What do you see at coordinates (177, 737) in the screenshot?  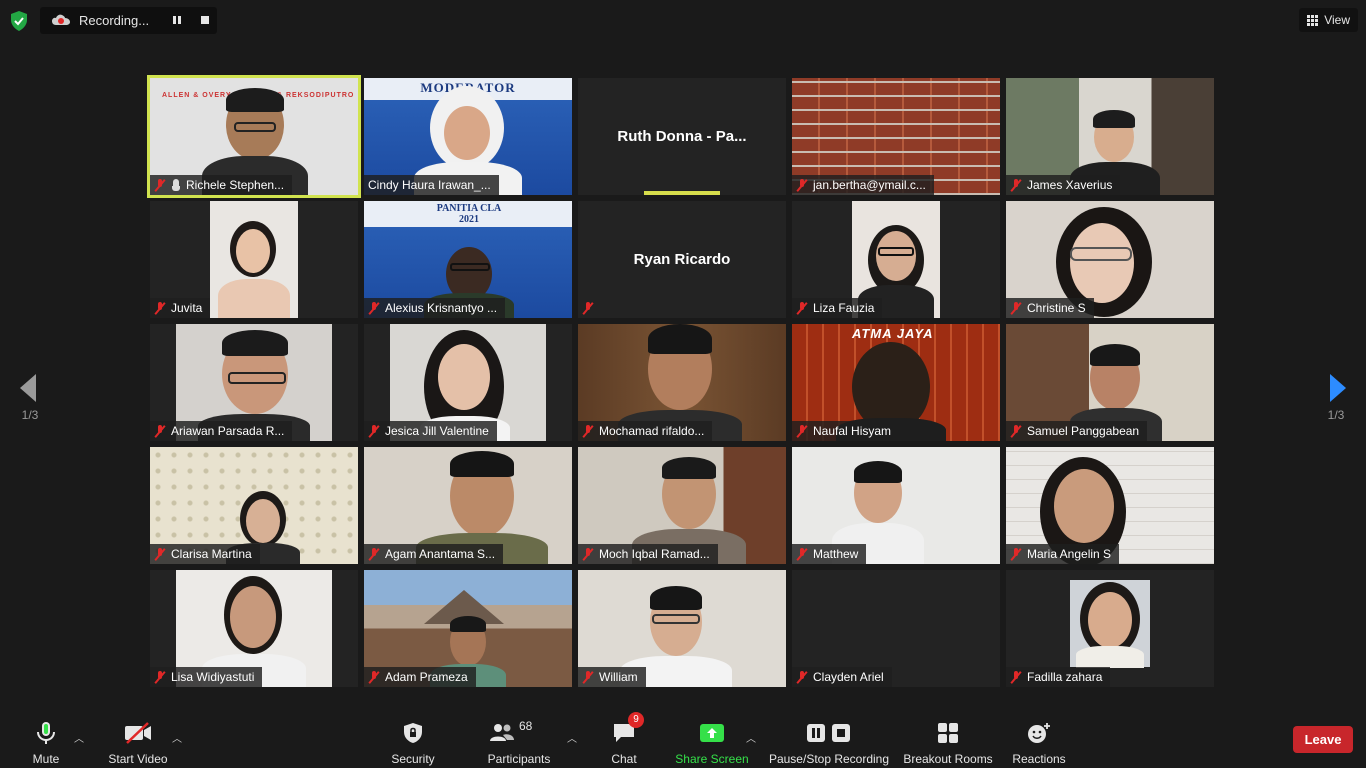 I see `video-options-caret-icon: ︿` at bounding box center [177, 737].